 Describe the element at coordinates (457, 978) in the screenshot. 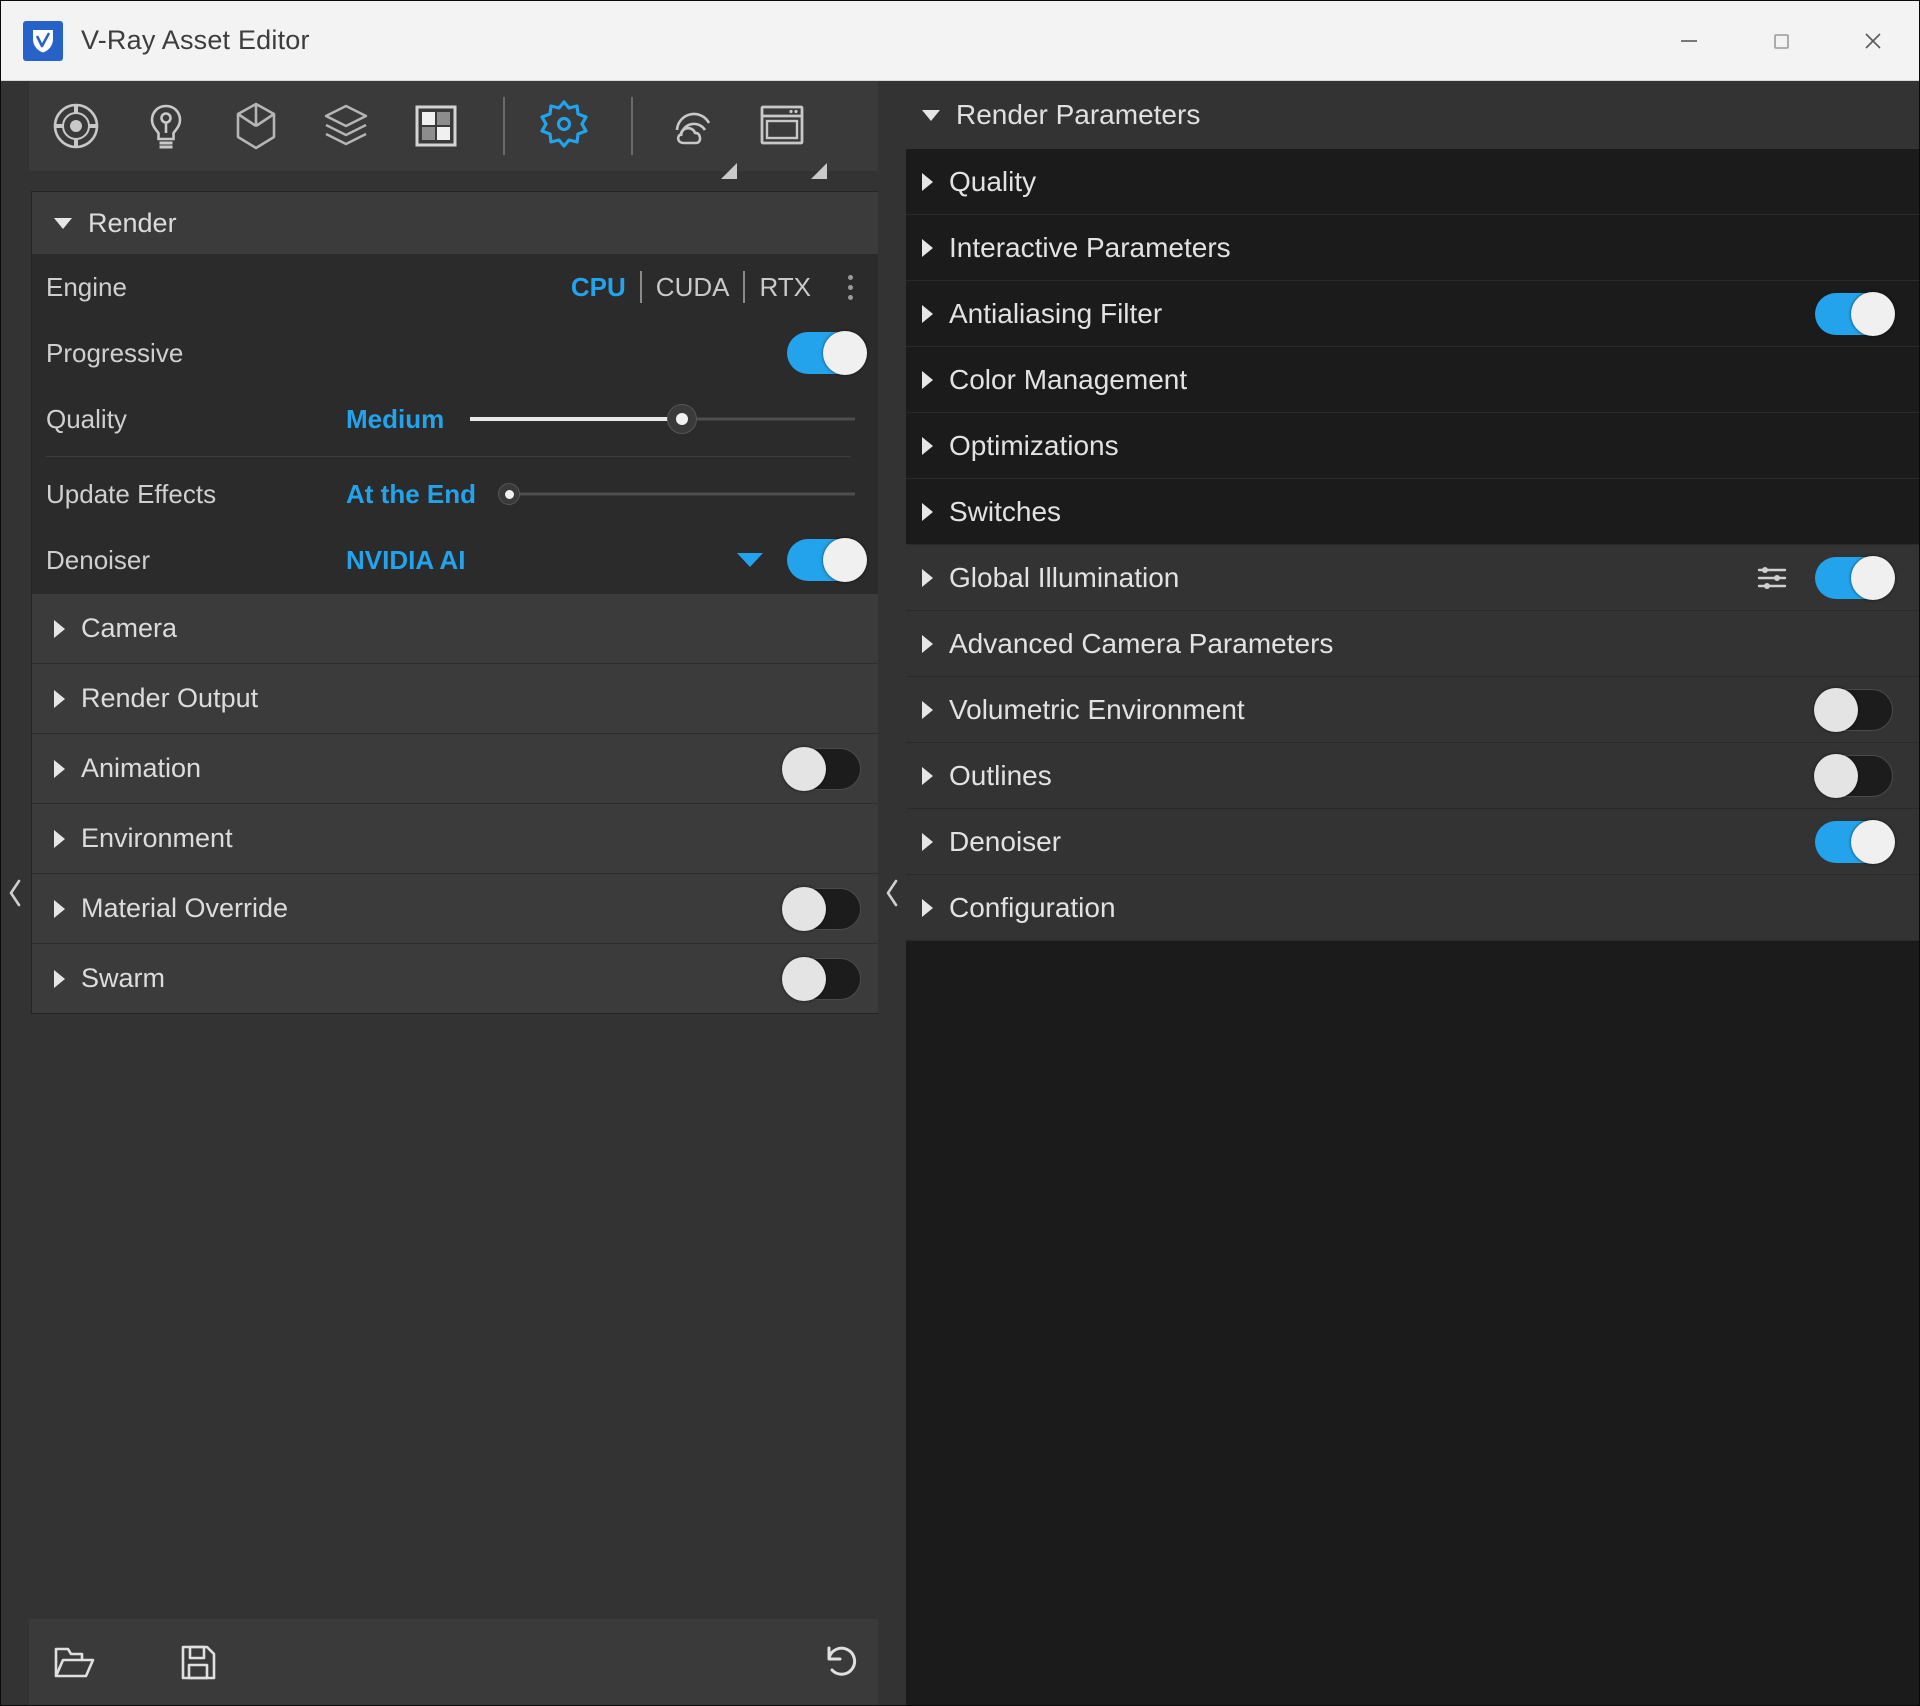

I see `section-swarm: Swarm` at that location.